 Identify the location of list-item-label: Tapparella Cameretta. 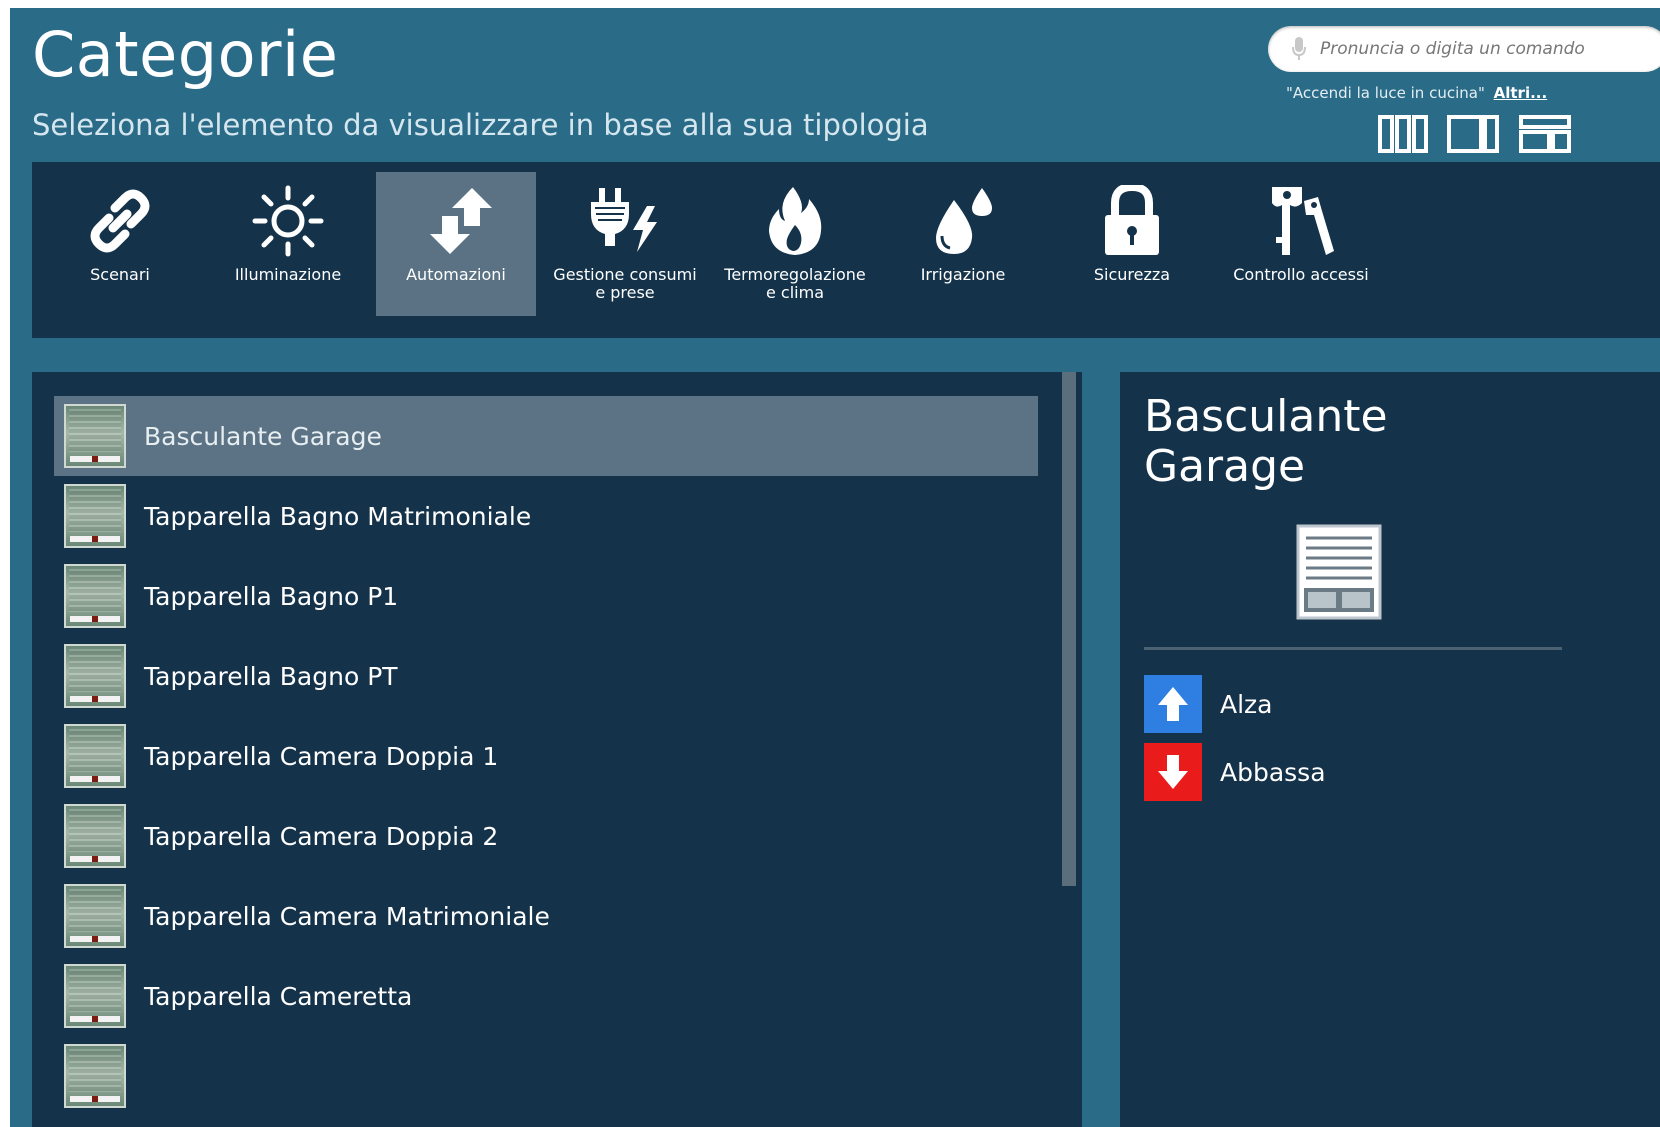
(278, 996).